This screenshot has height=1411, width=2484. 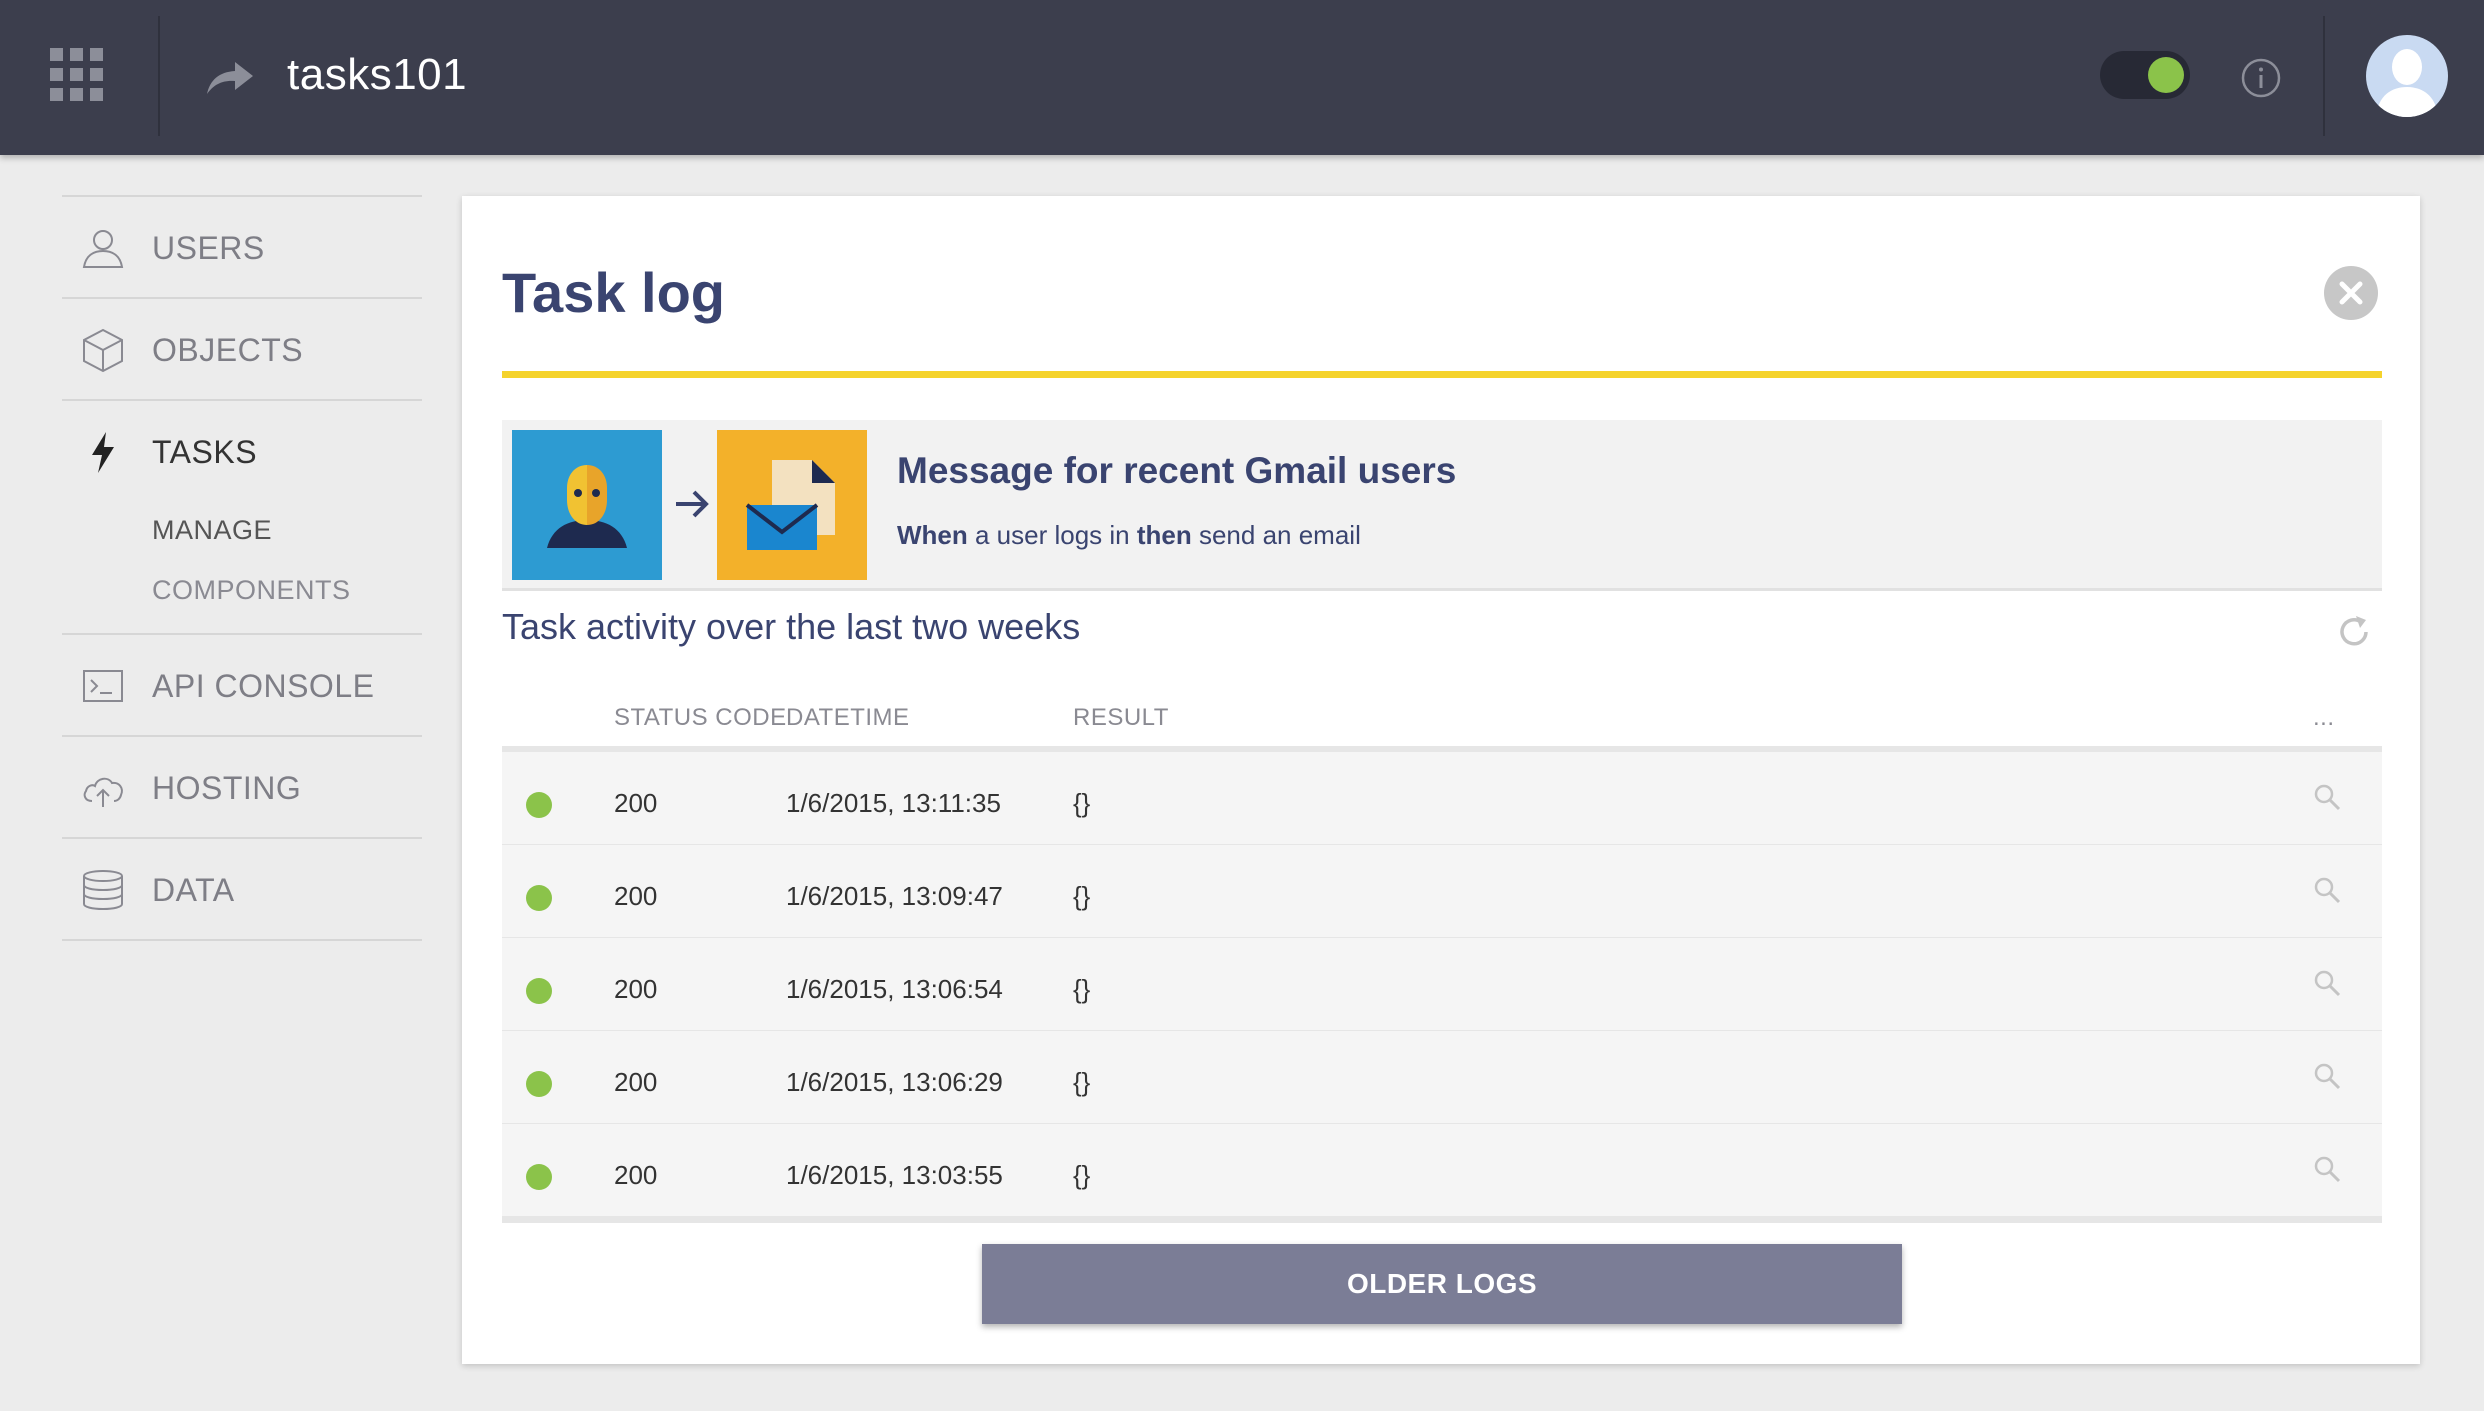 What do you see at coordinates (242, 940) in the screenshot?
I see `sidebar-divider` at bounding box center [242, 940].